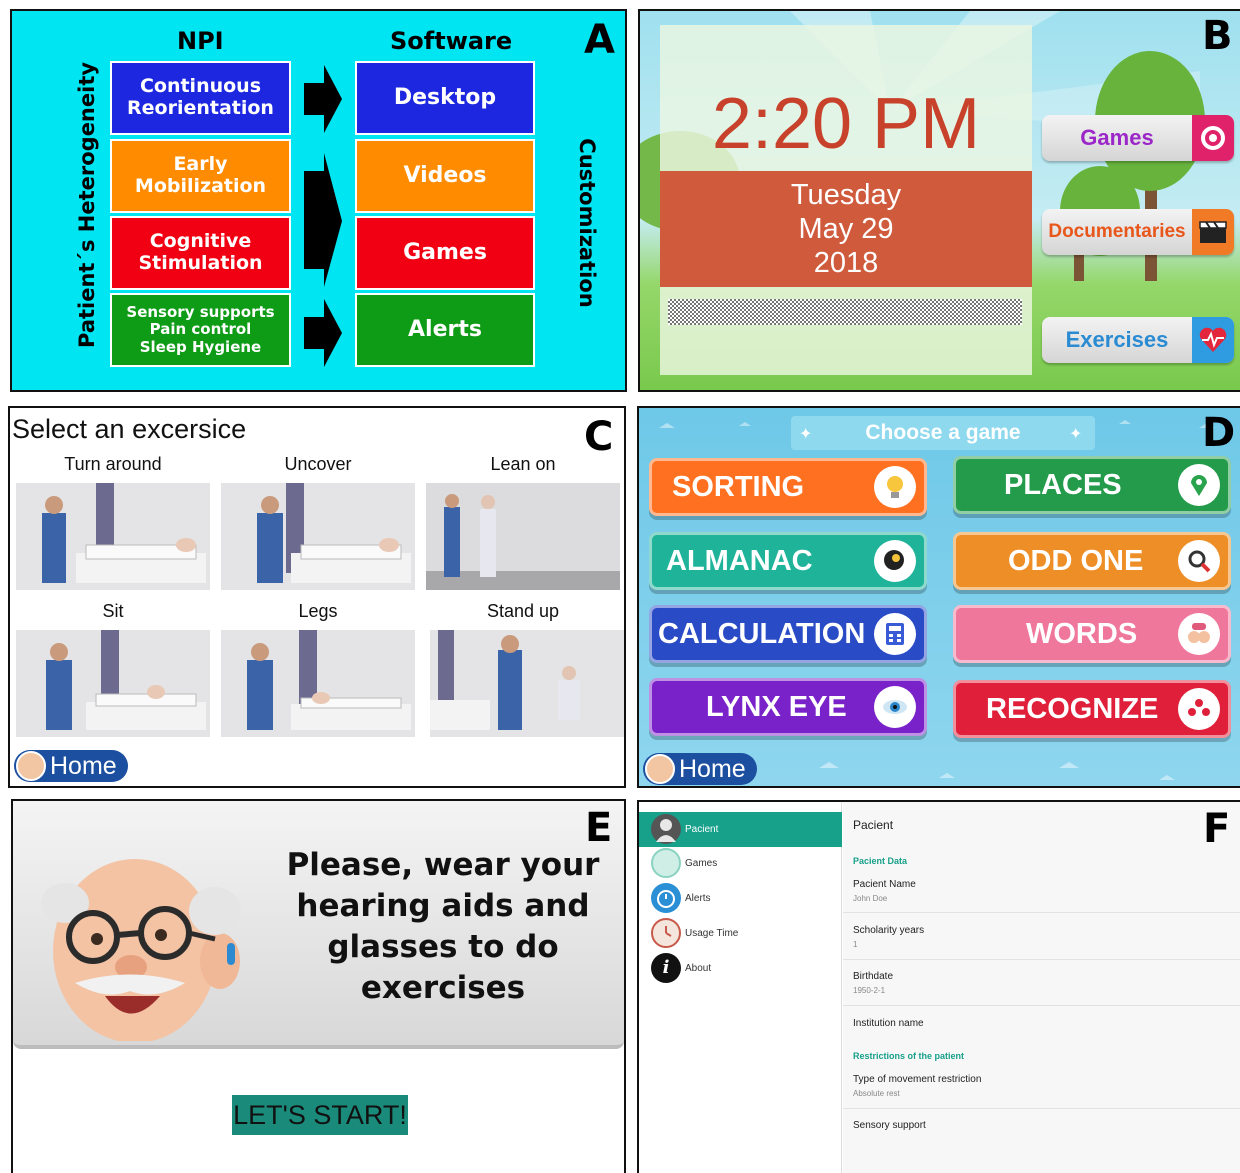 This screenshot has height=1173, width=1240. What do you see at coordinates (702, 829) in the screenshot?
I see `sidebar-item-label: Pacient` at bounding box center [702, 829].